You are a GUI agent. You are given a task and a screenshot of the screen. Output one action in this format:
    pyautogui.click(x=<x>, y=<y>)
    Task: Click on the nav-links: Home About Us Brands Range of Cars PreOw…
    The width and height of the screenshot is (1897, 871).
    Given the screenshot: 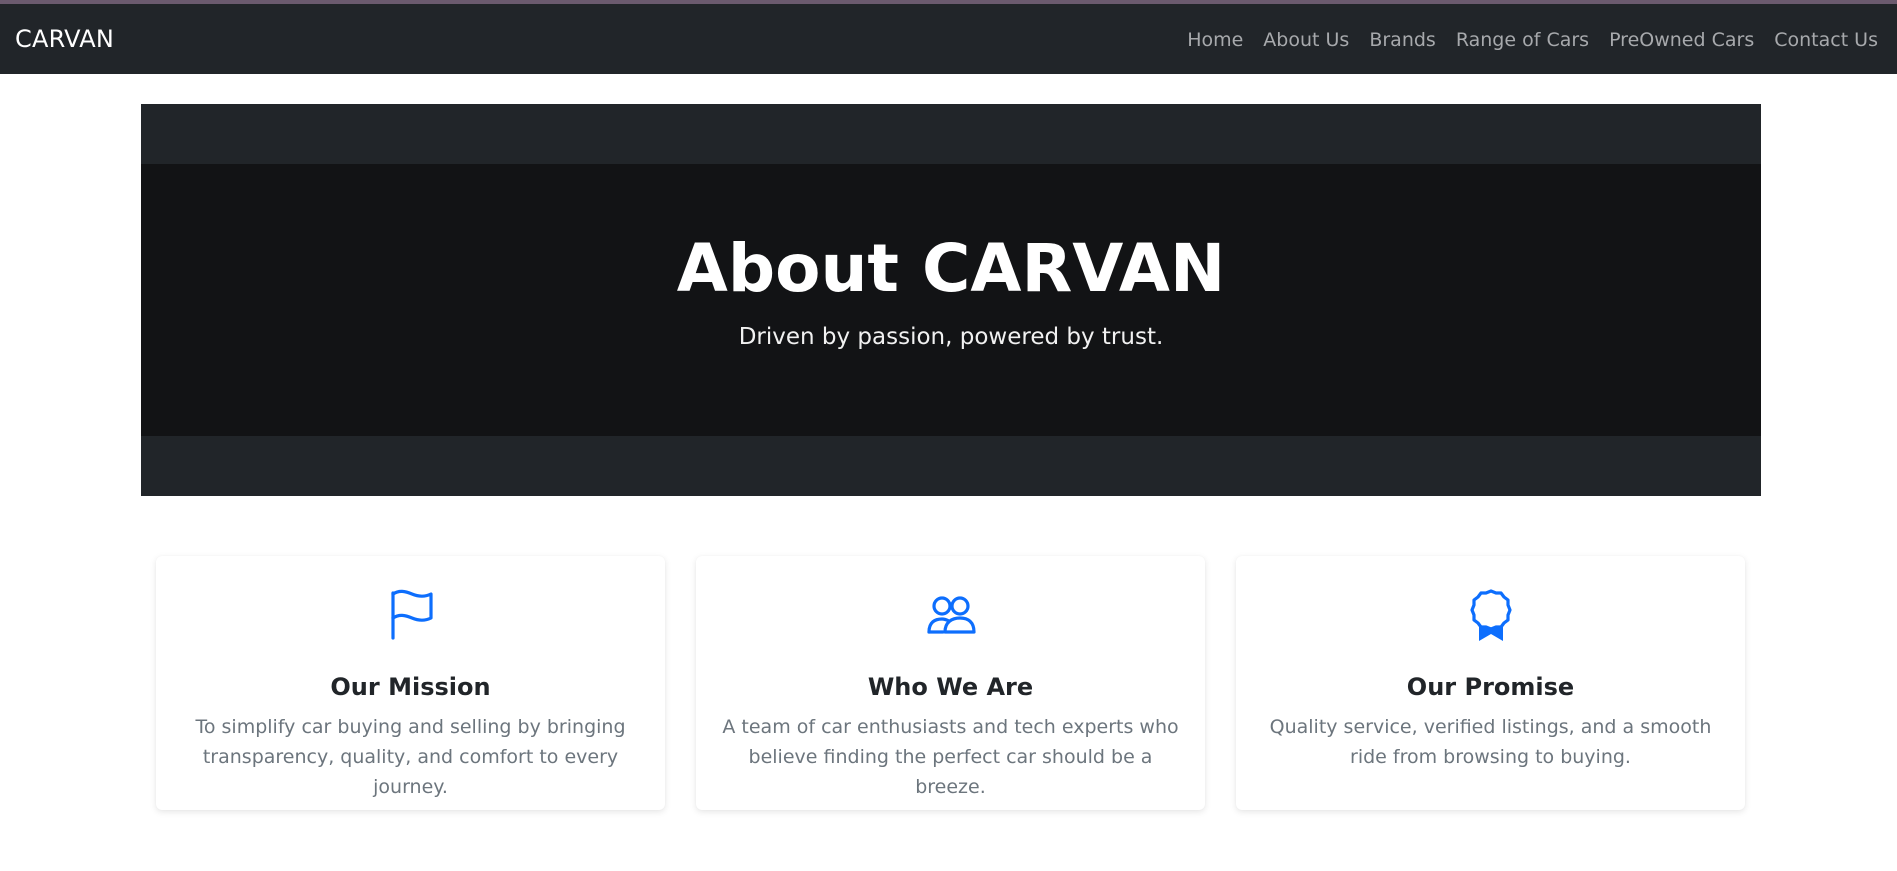 What is the action you would take?
    pyautogui.click(x=1532, y=40)
    